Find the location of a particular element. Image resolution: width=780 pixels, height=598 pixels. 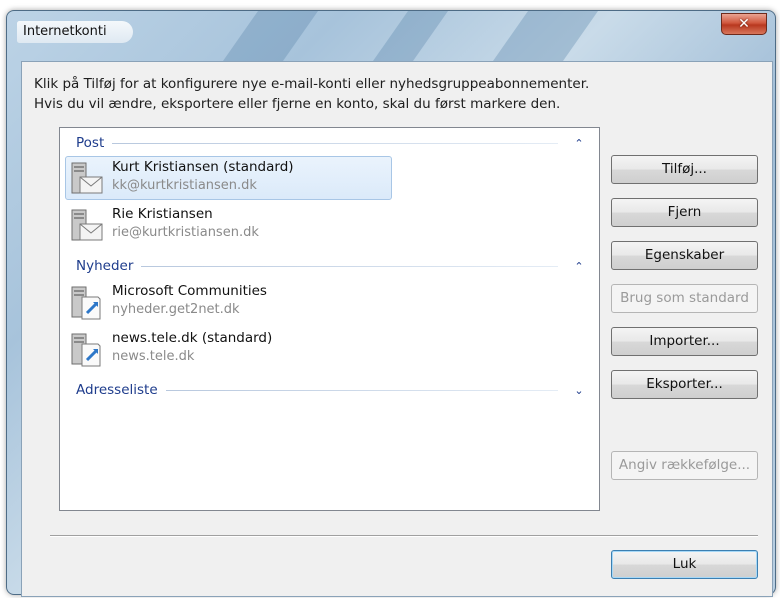

group-title-post: Post is located at coordinates (90, 143).